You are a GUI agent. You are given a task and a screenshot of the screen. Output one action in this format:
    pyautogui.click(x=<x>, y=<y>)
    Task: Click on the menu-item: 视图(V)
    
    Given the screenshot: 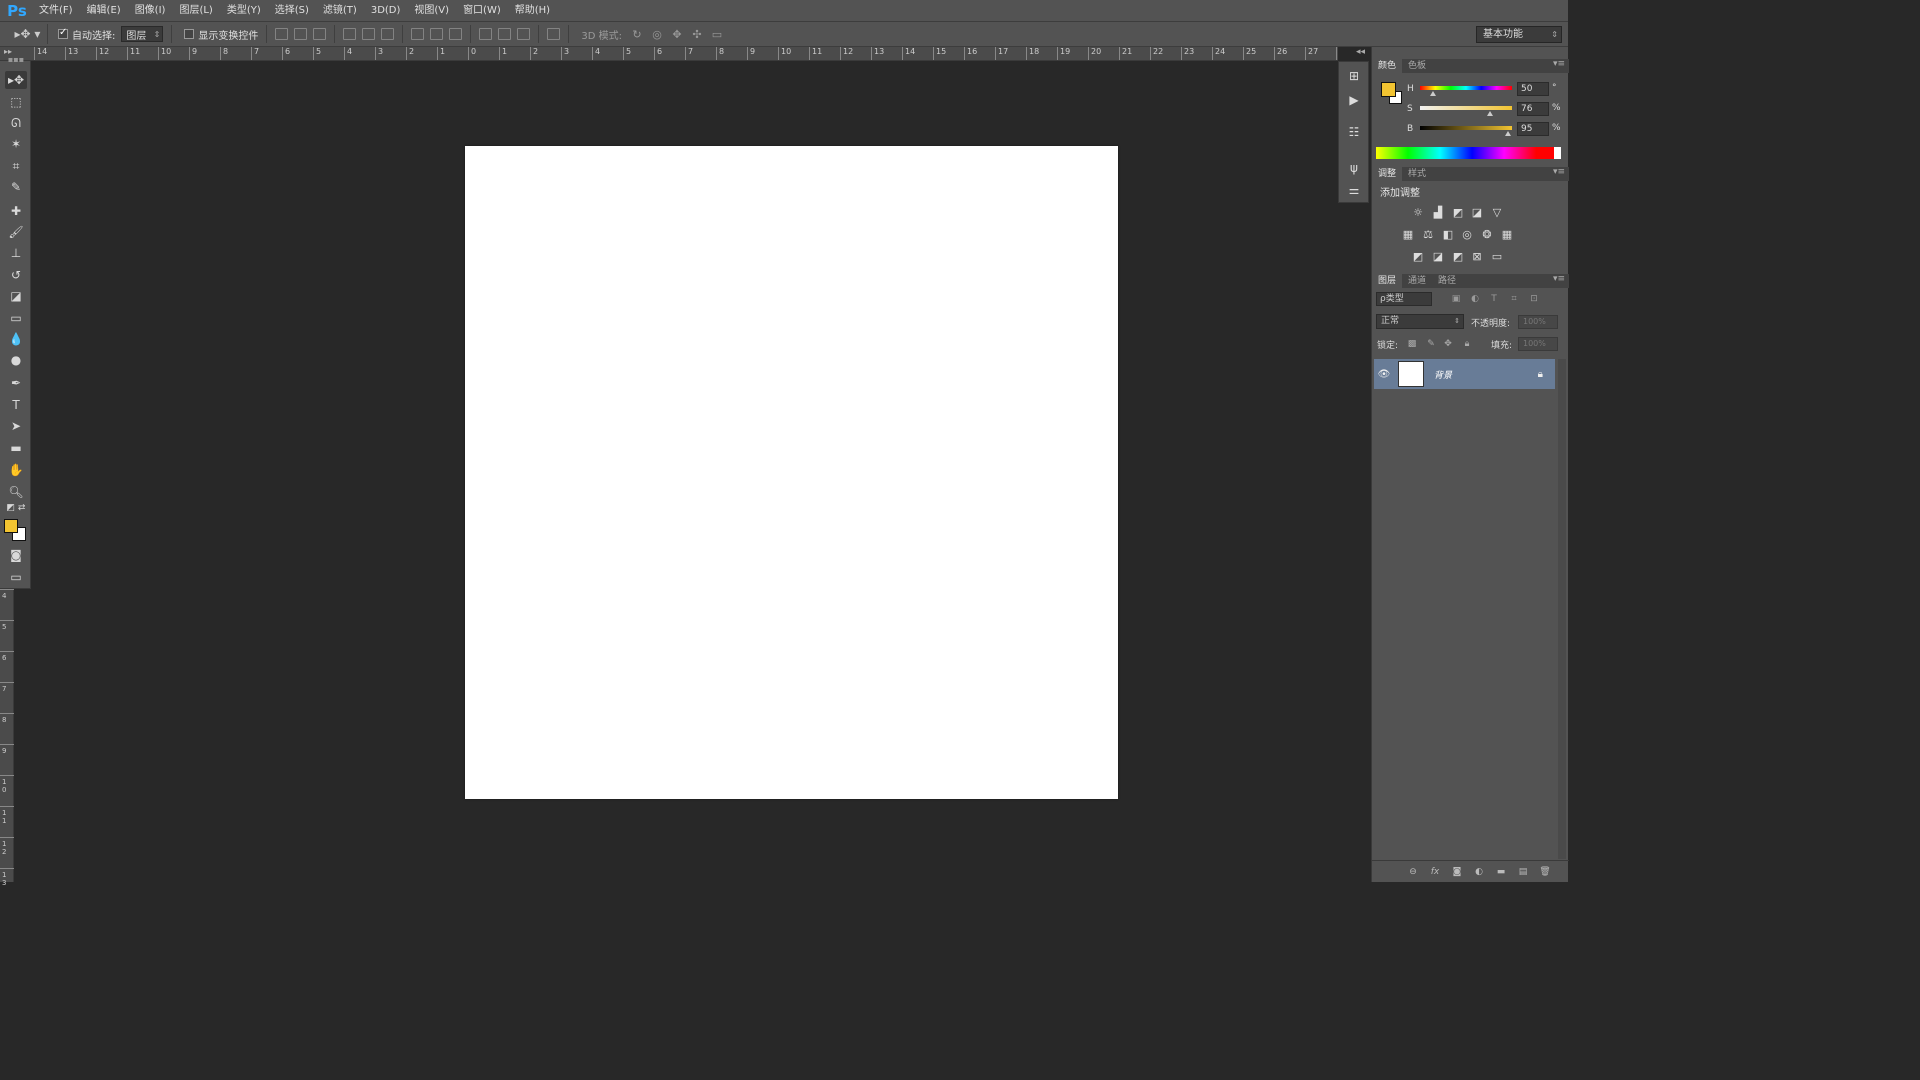 What is the action you would take?
    pyautogui.click(x=431, y=10)
    